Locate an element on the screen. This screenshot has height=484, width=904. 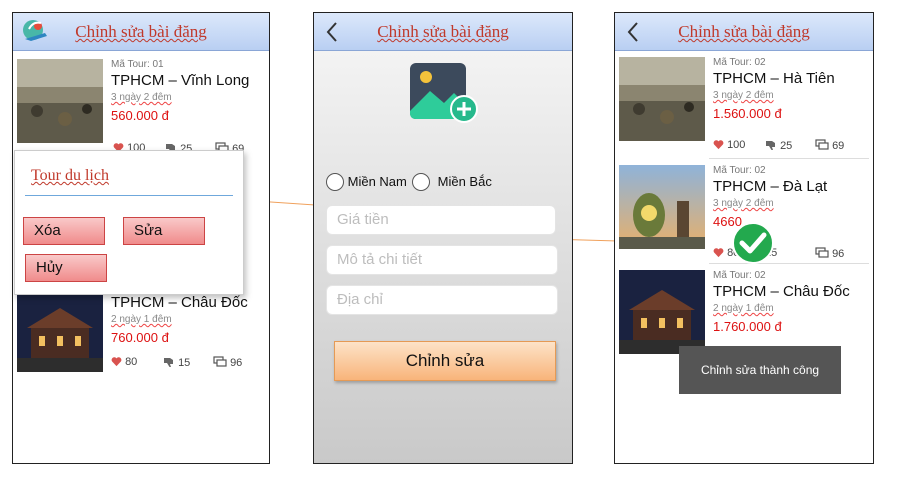
like-count: 80 is located at coordinates (124, 362).